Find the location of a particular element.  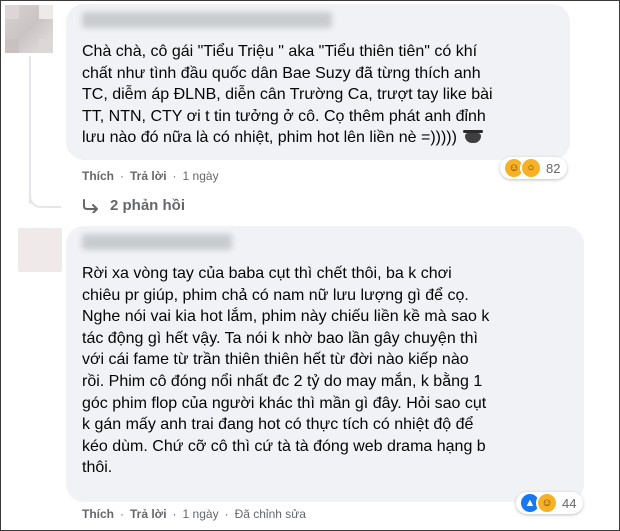

reaction-count: 82 is located at coordinates (553, 168).